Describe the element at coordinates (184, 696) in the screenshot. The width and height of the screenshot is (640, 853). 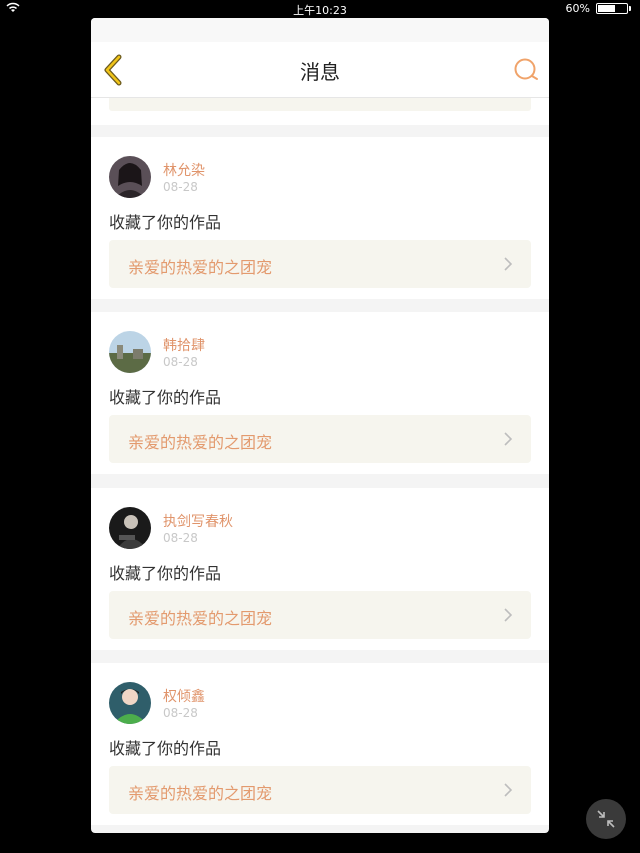
I see `username: 权倾鑫` at that location.